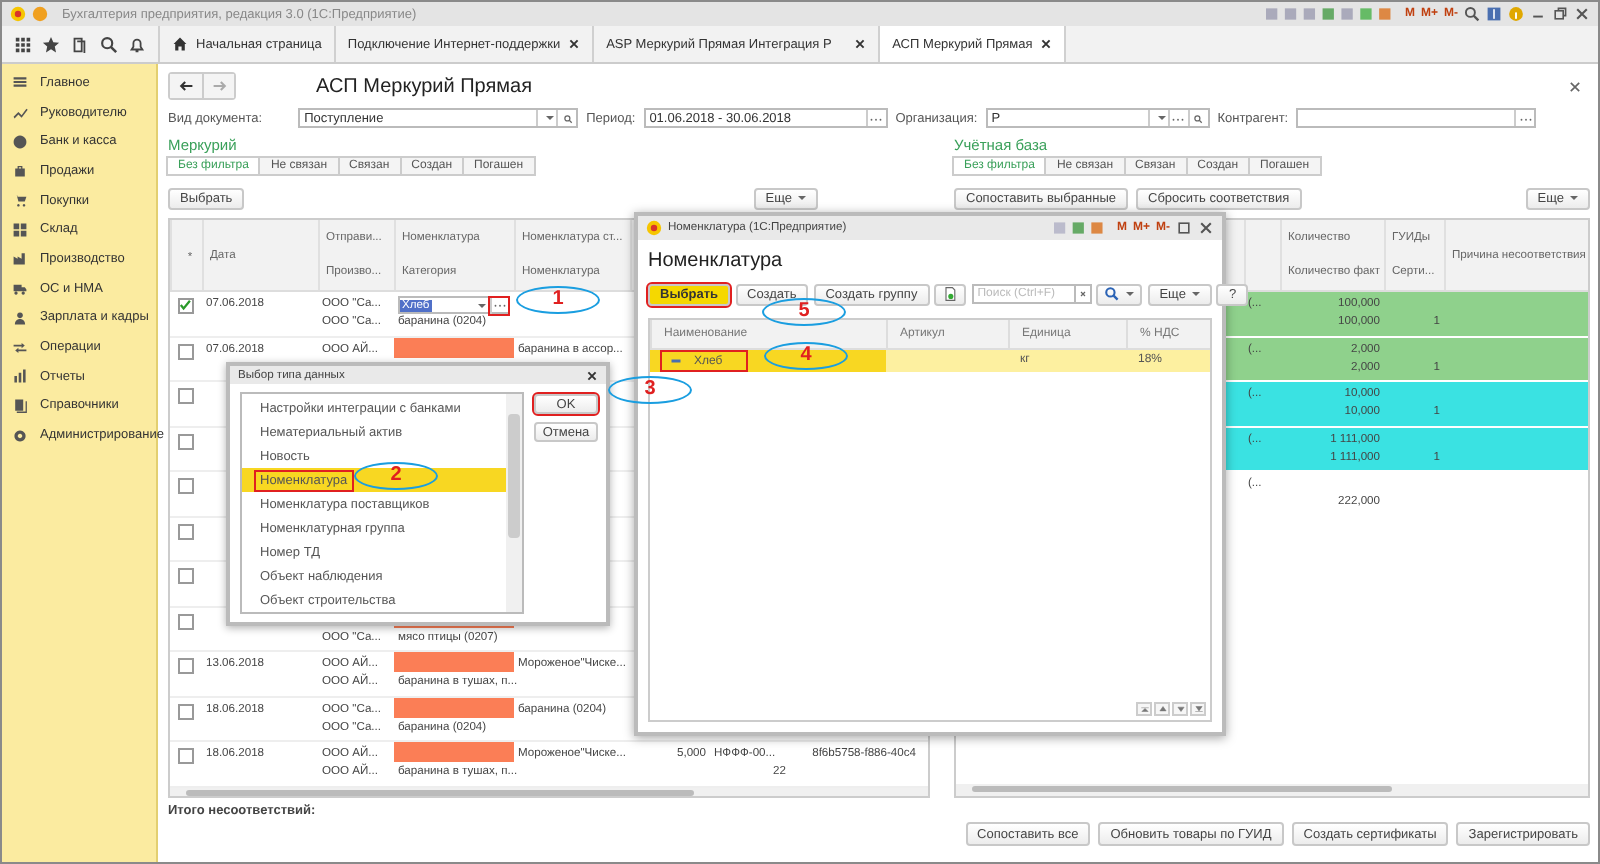 This screenshot has width=1600, height=864. Describe the element at coordinates (219, 86) in the screenshot. I see `right-arrow-icon` at that location.